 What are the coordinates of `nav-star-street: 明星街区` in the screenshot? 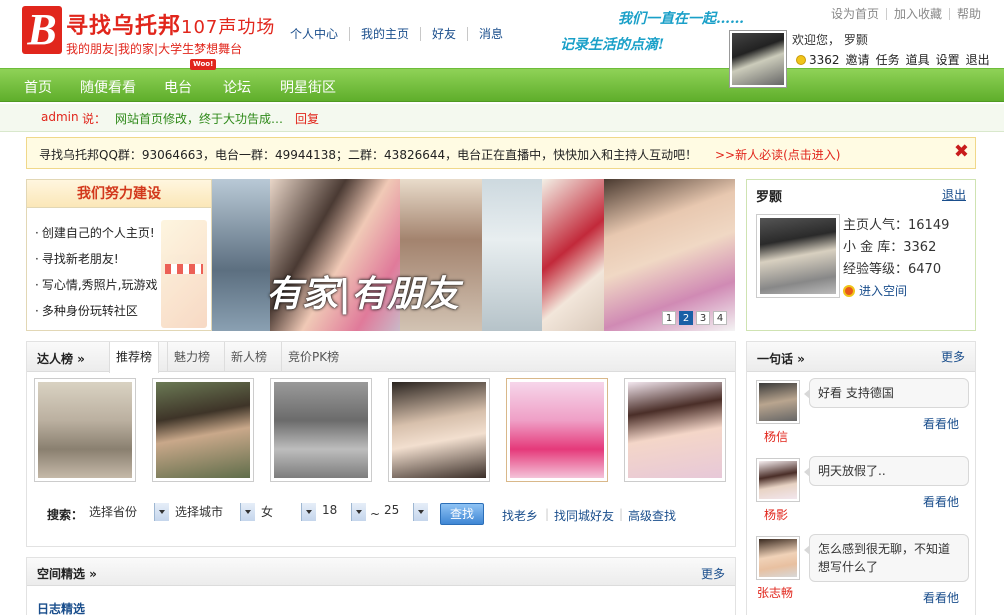 It's located at (308, 87).